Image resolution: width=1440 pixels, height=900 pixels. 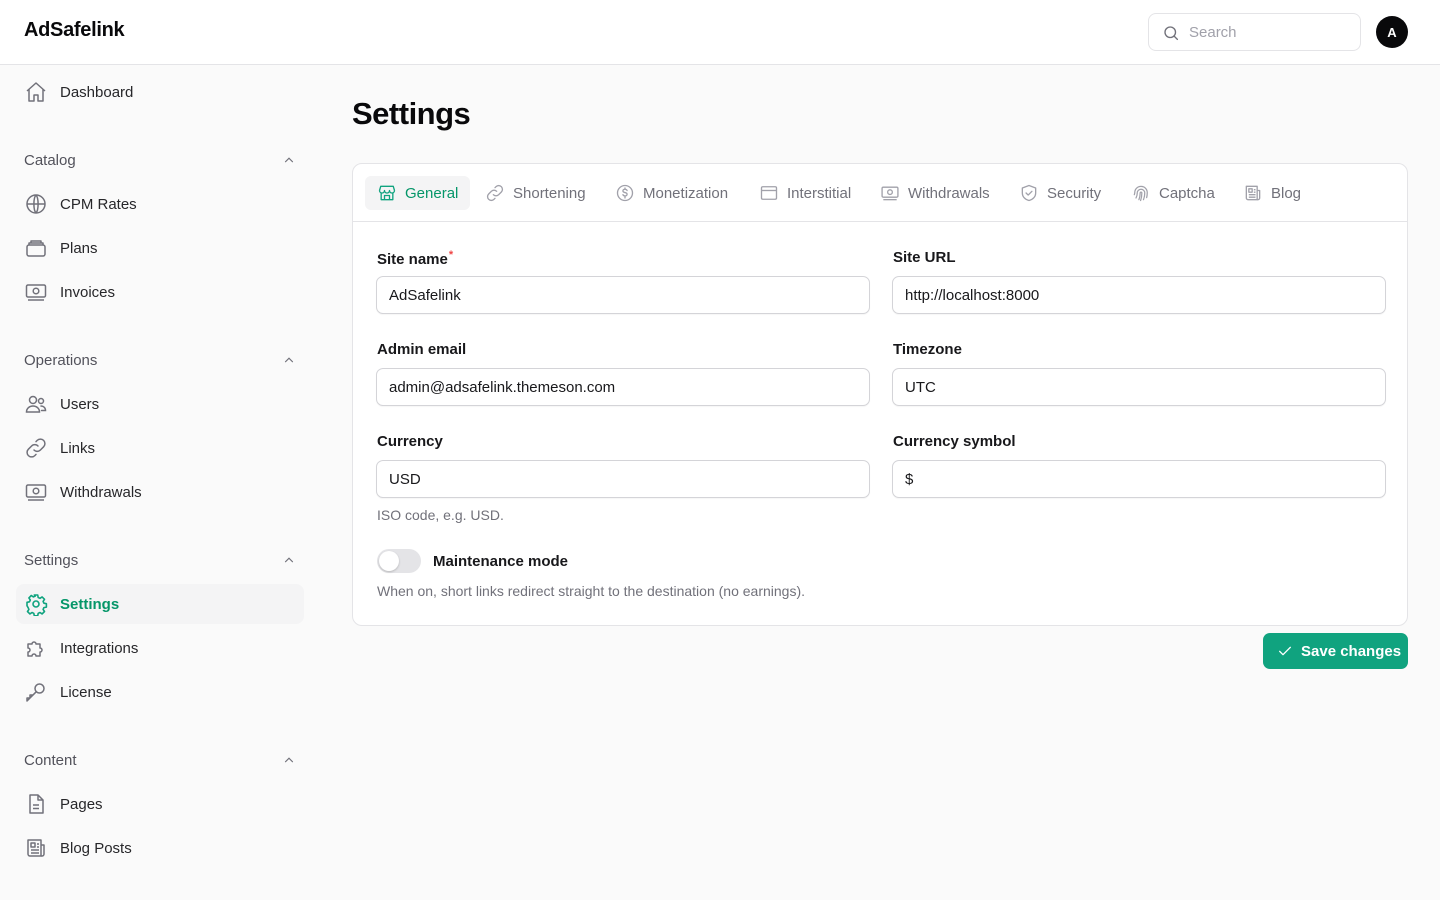 I want to click on sidebar-item-integrations: Integrations, so click(x=160, y=648).